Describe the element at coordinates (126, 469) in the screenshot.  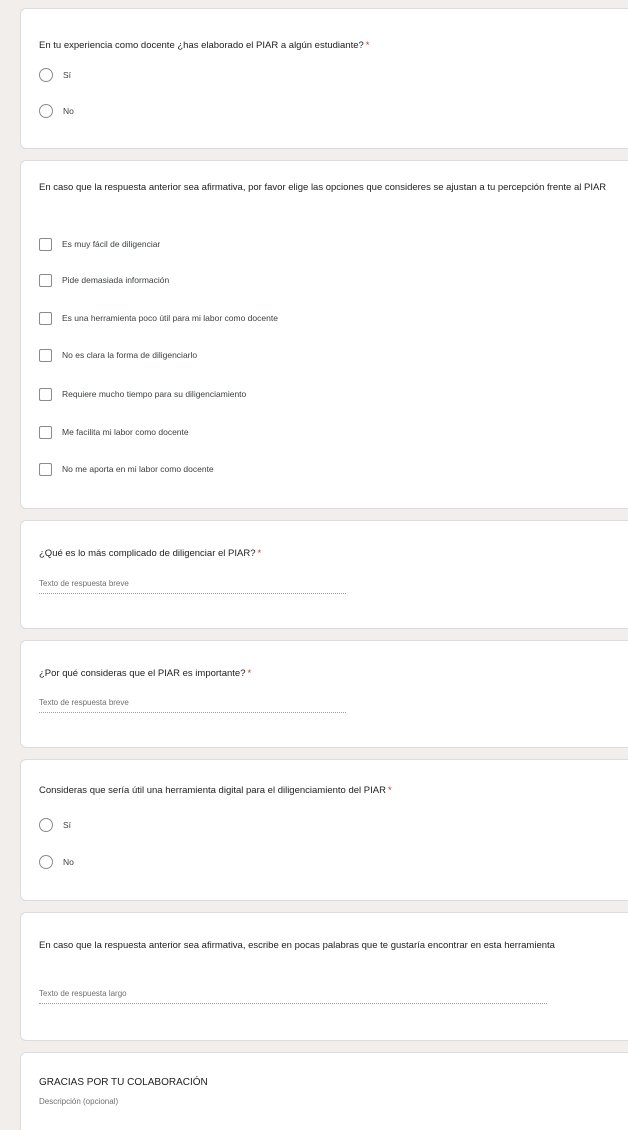
I see `checkbox-option: No me aporta en mi labor como docente` at that location.